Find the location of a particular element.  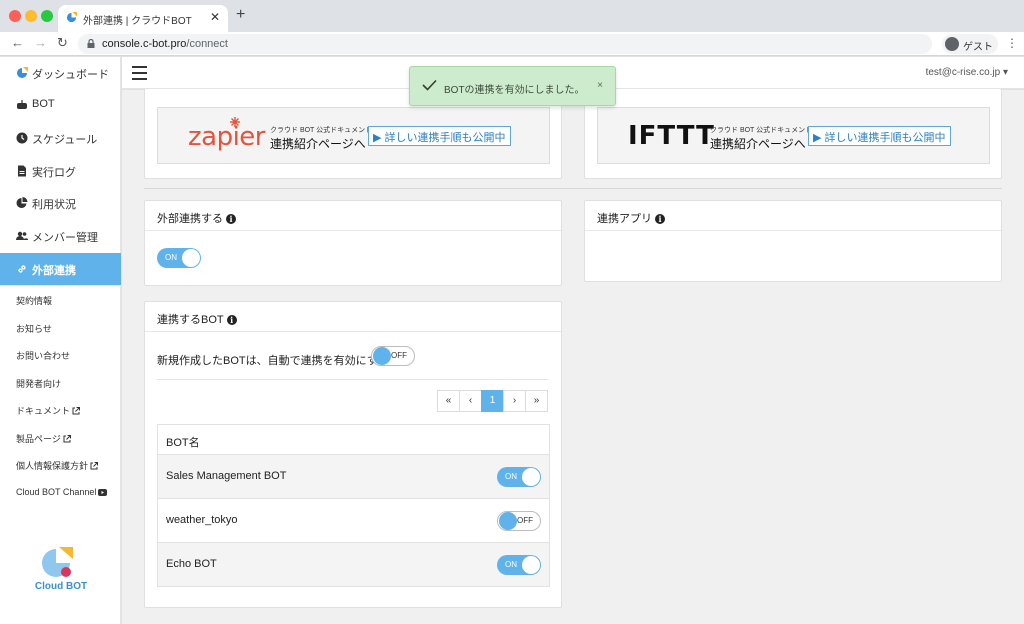

pie-chart-icon is located at coordinates (22, 202).